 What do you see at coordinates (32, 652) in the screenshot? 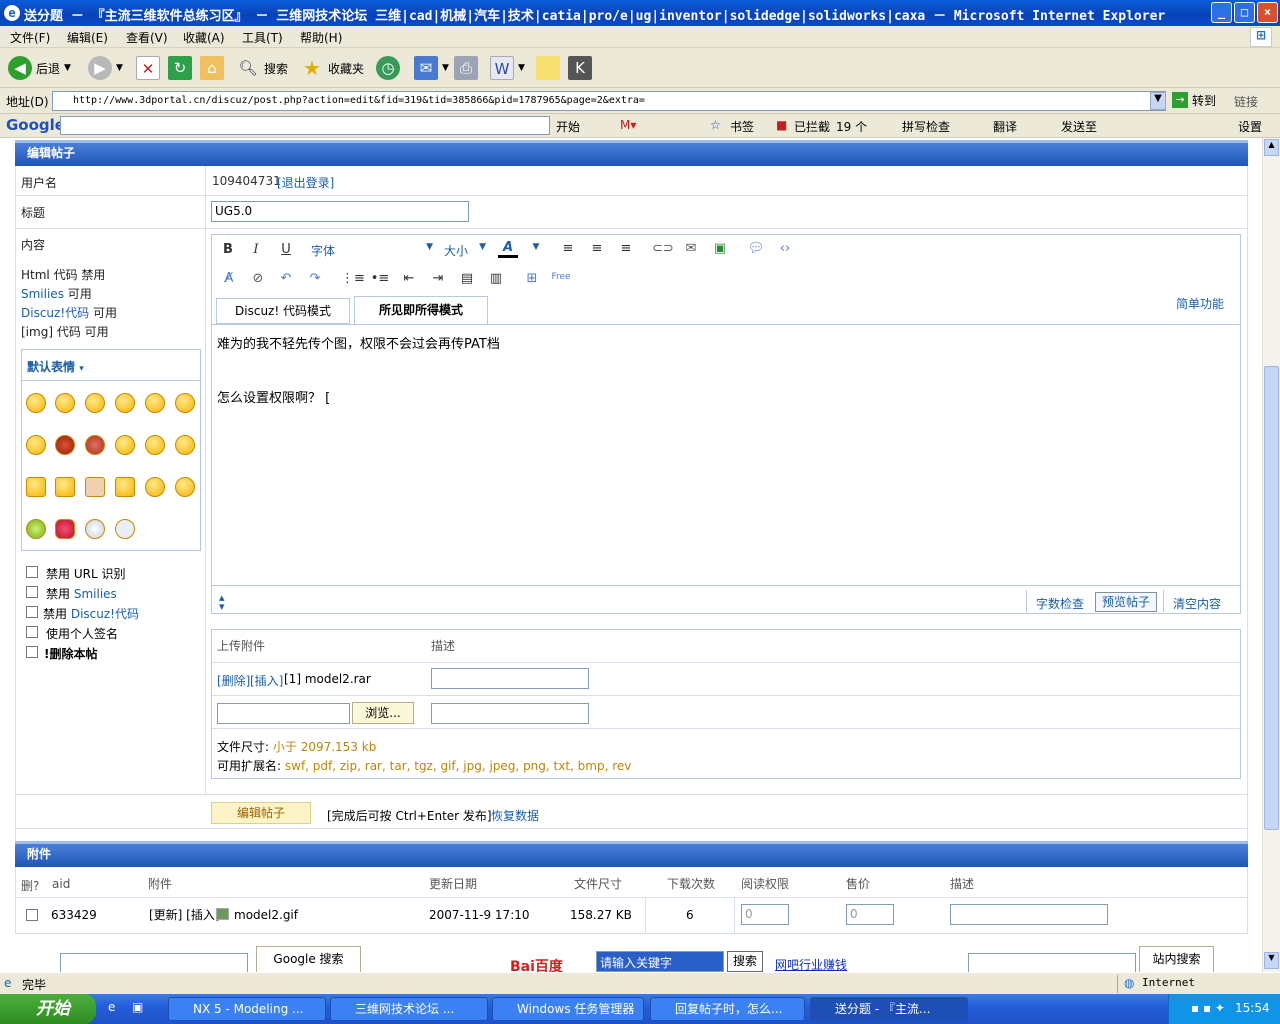
I see `delete-post-checkbox` at bounding box center [32, 652].